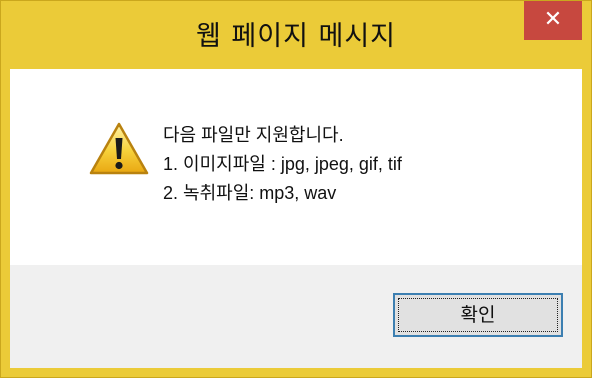  I want to click on ok-button: 확인, so click(478, 315).